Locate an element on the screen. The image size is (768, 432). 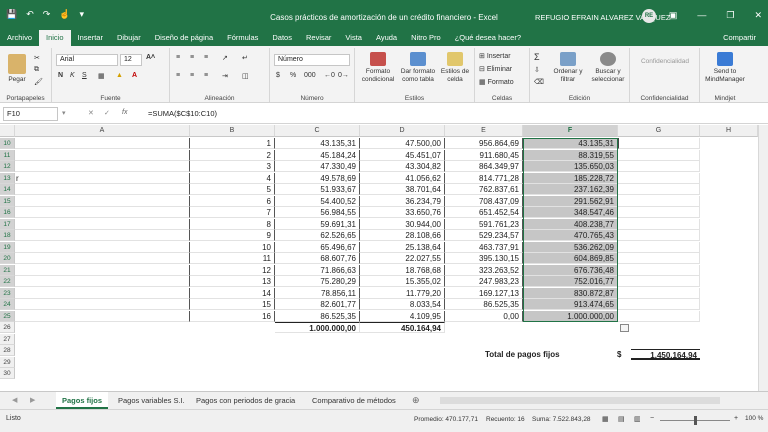
delete-cells-button: ⊟ Eliminar is located at coordinates (495, 69).